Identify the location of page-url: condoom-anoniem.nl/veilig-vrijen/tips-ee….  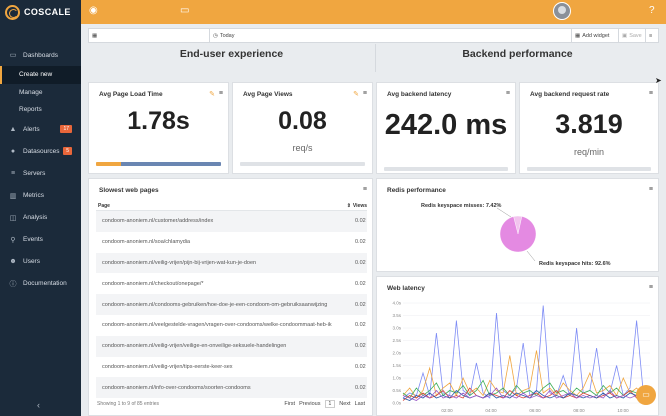
(167, 366).